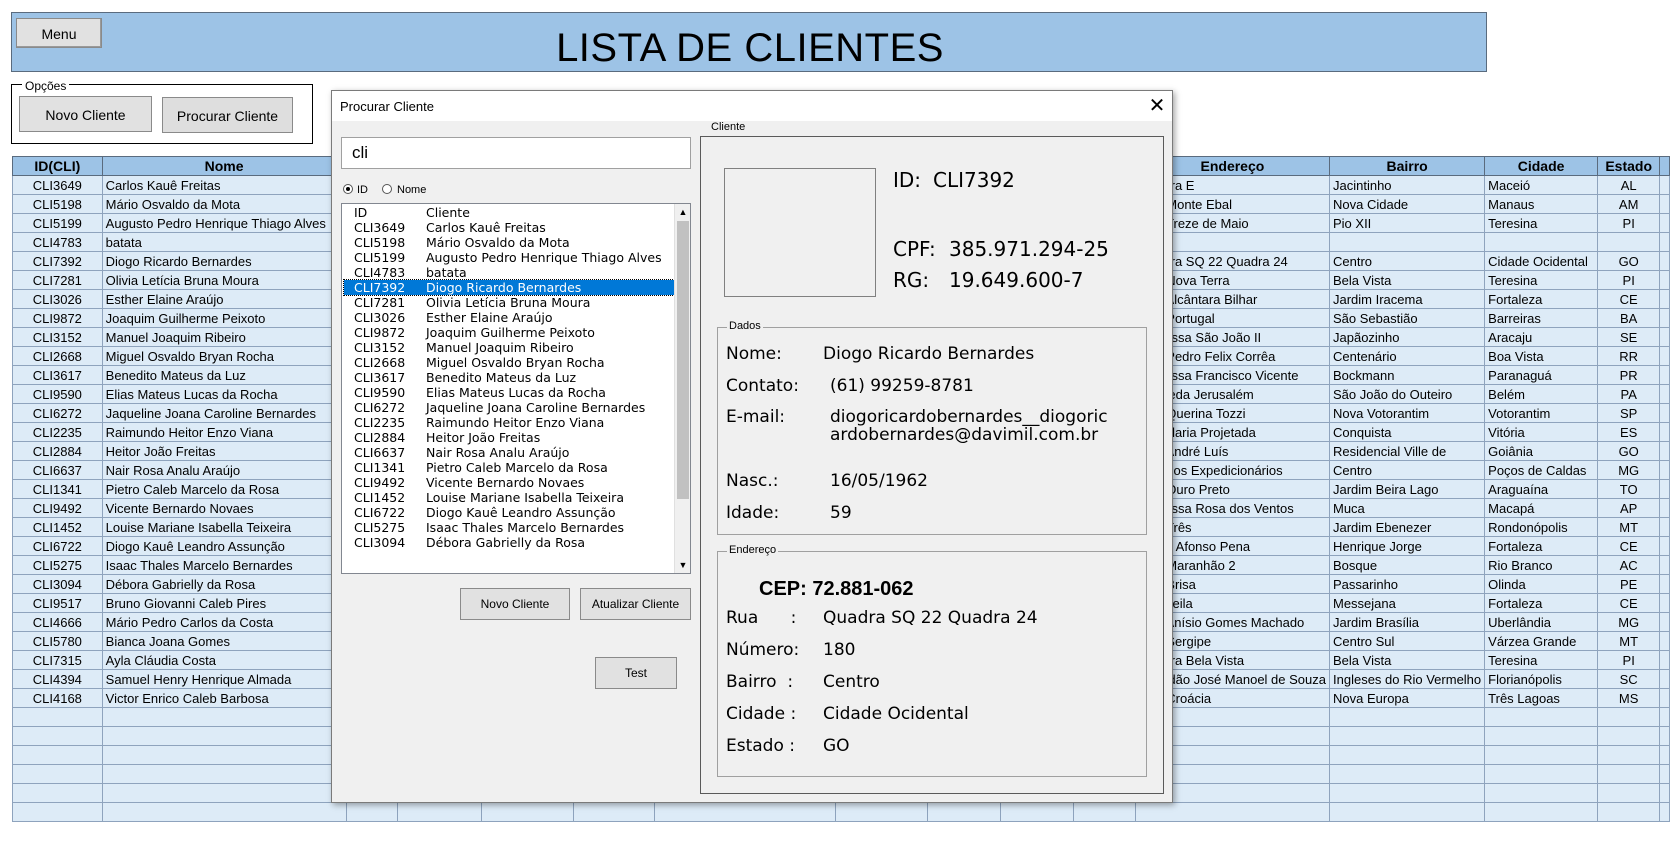 This screenshot has height=853, width=1670. Describe the element at coordinates (1541, 413) in the screenshot. I see `table-cell: Votorantim` at that location.